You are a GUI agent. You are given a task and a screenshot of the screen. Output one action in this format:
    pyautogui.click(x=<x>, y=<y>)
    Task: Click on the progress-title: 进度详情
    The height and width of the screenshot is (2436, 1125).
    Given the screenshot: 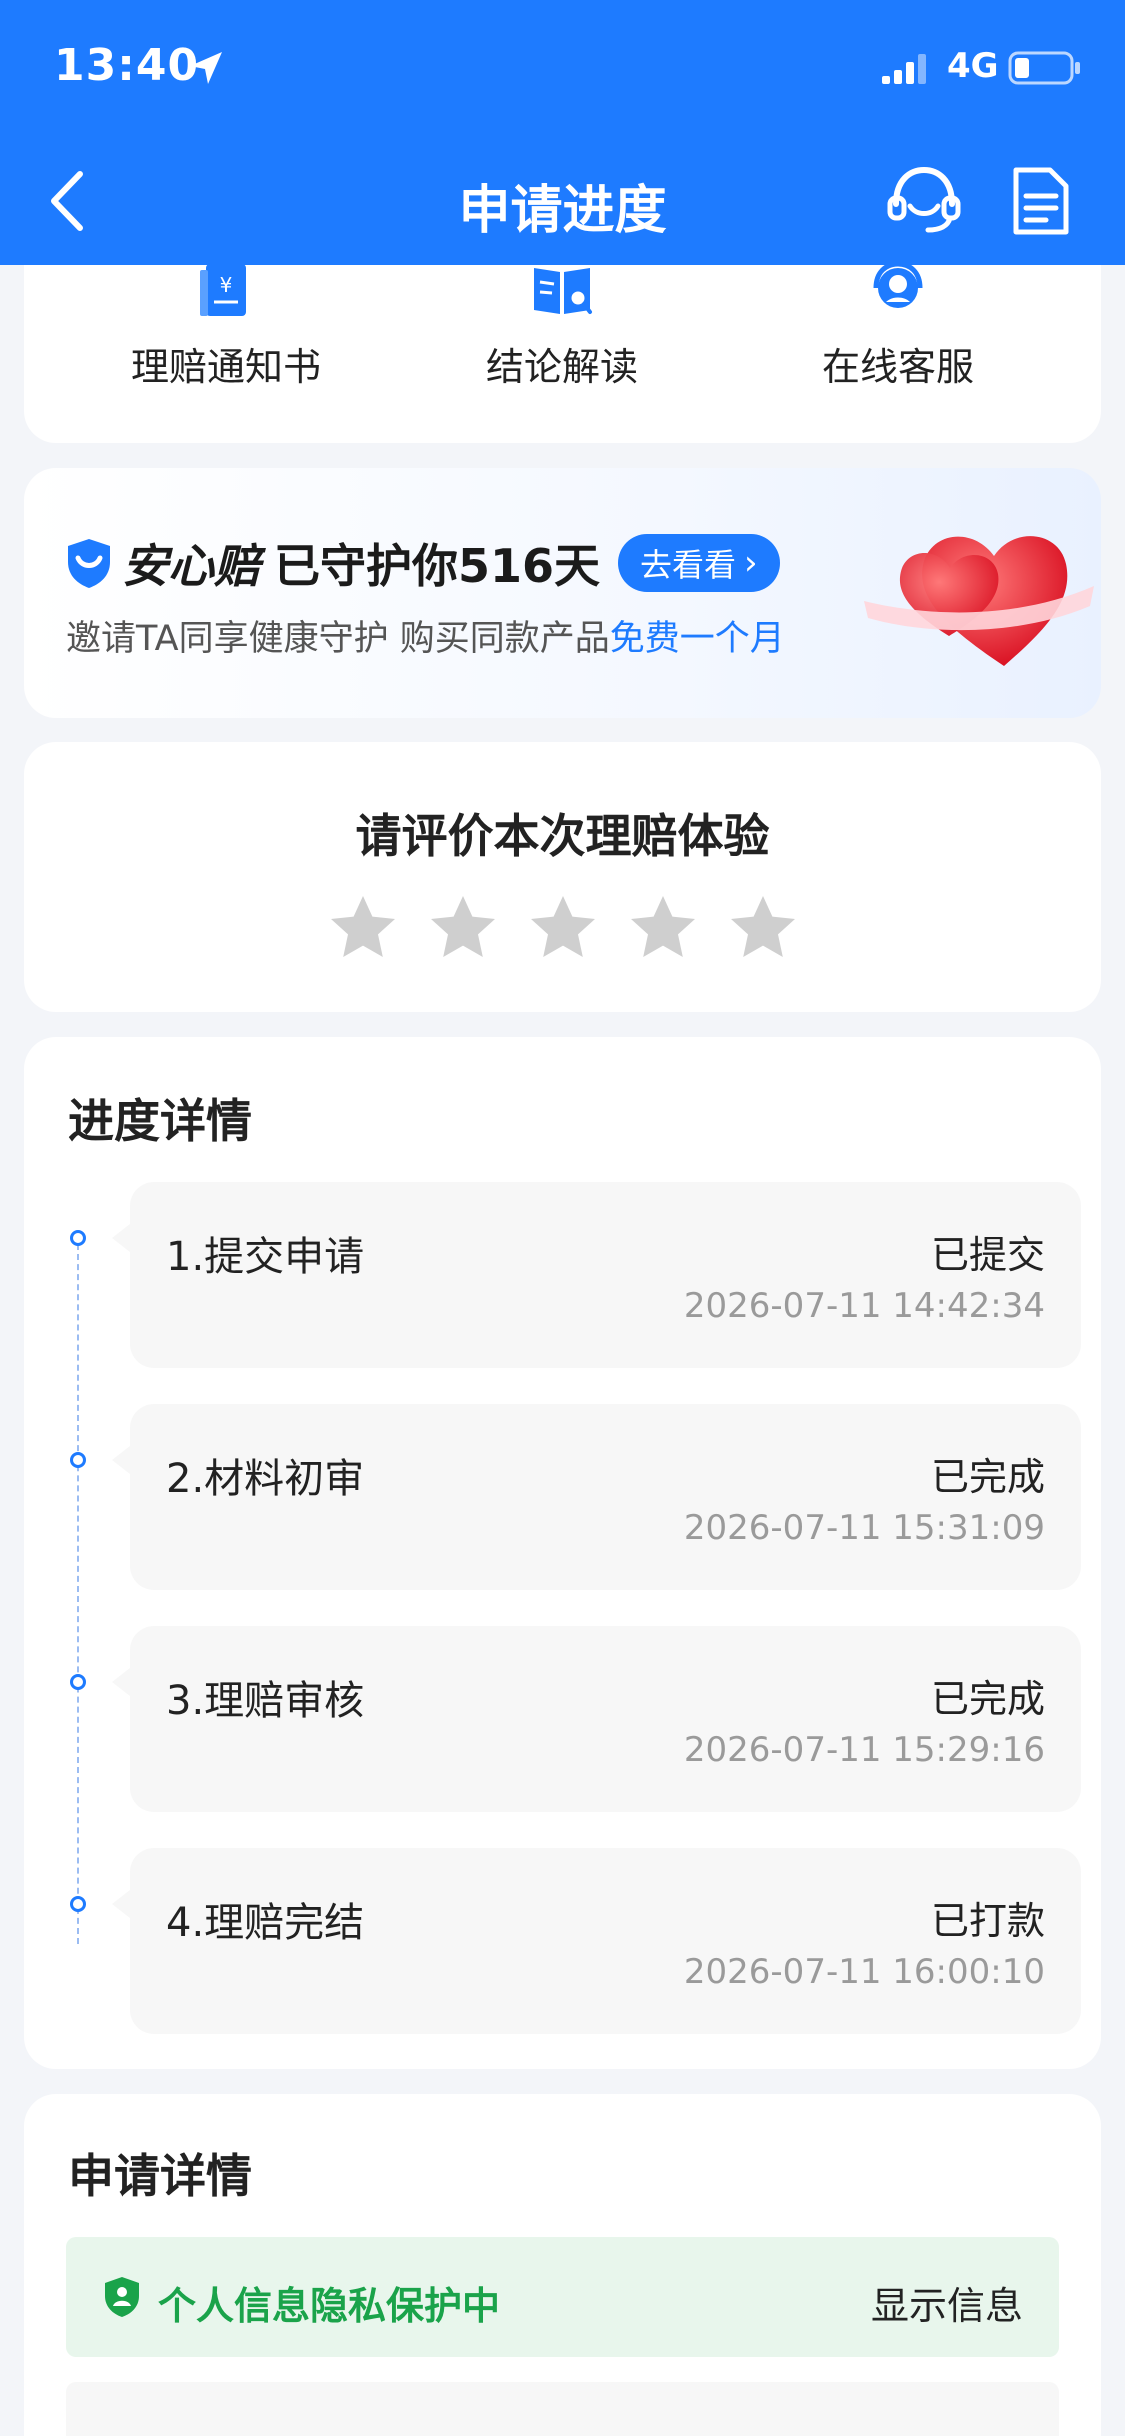 What is the action you would take?
    pyautogui.click(x=160, y=1121)
    